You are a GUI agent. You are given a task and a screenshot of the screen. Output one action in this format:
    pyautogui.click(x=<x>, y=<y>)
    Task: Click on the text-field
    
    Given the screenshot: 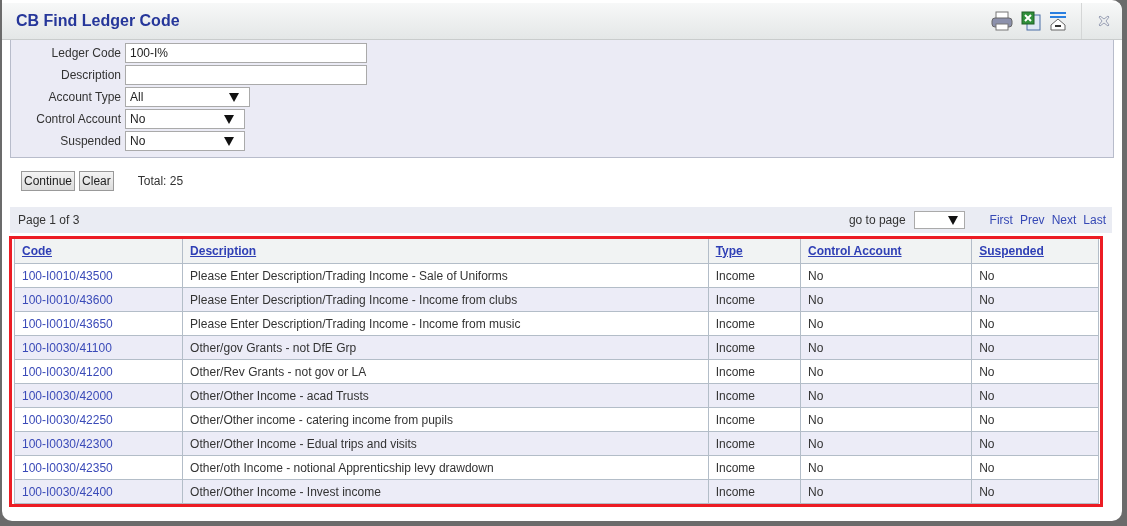 What is the action you would take?
    pyautogui.click(x=246, y=75)
    